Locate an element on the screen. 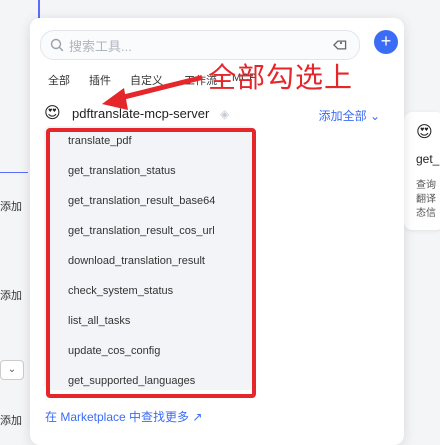 The width and height of the screenshot is (440, 445). tool-card-desc: 翻译 is located at coordinates (426, 199).